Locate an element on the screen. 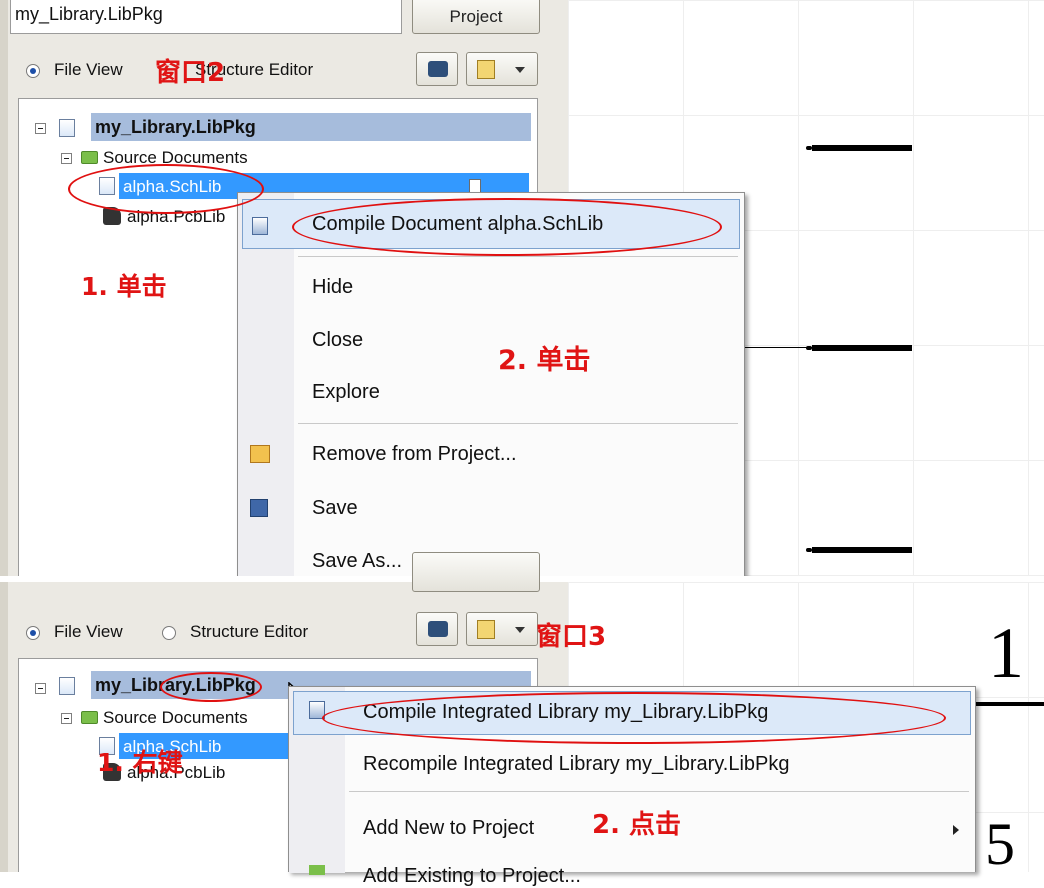  annotation-step-2: 2. 点击 is located at coordinates (637, 825).